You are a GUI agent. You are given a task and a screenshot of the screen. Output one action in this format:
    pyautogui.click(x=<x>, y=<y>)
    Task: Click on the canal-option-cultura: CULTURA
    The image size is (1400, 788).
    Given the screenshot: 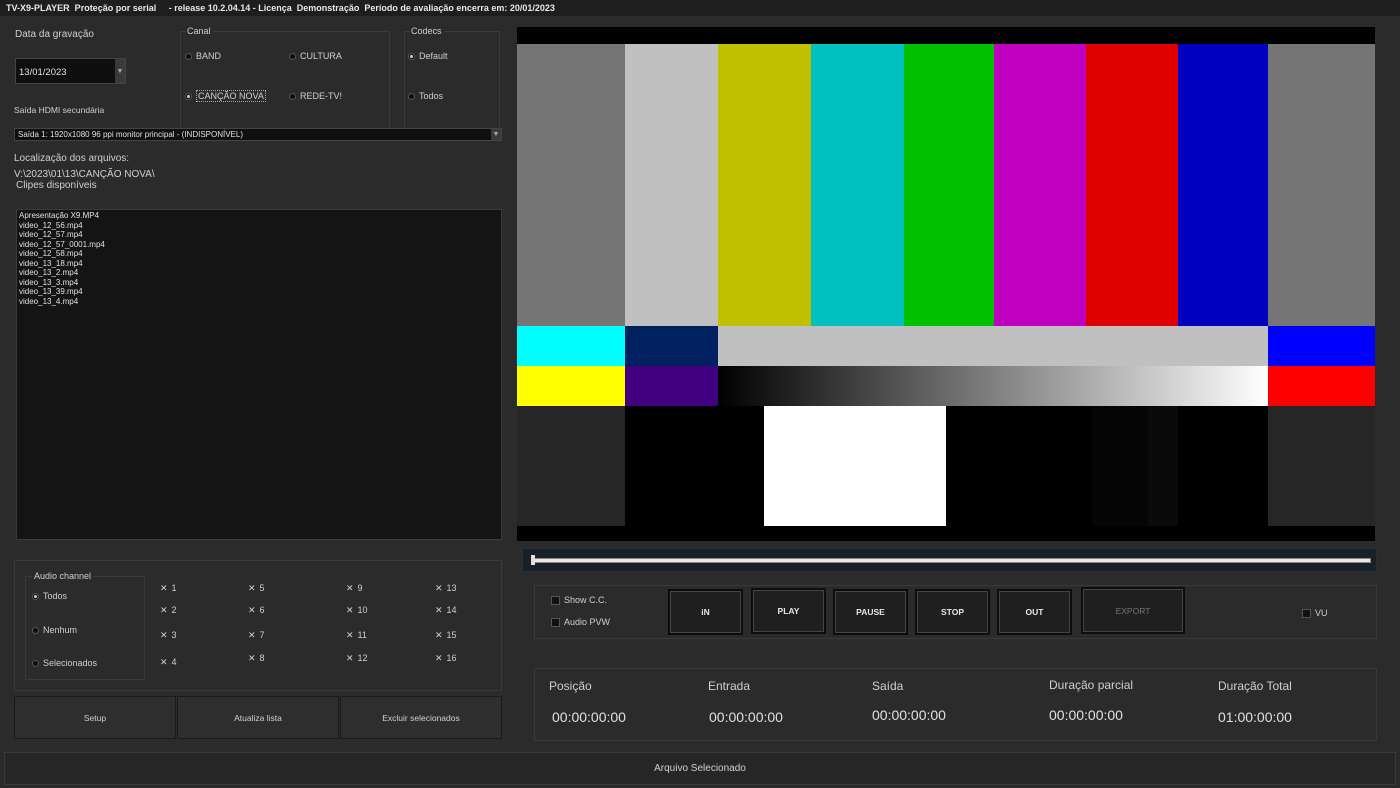 What is the action you would take?
    pyautogui.click(x=315, y=56)
    